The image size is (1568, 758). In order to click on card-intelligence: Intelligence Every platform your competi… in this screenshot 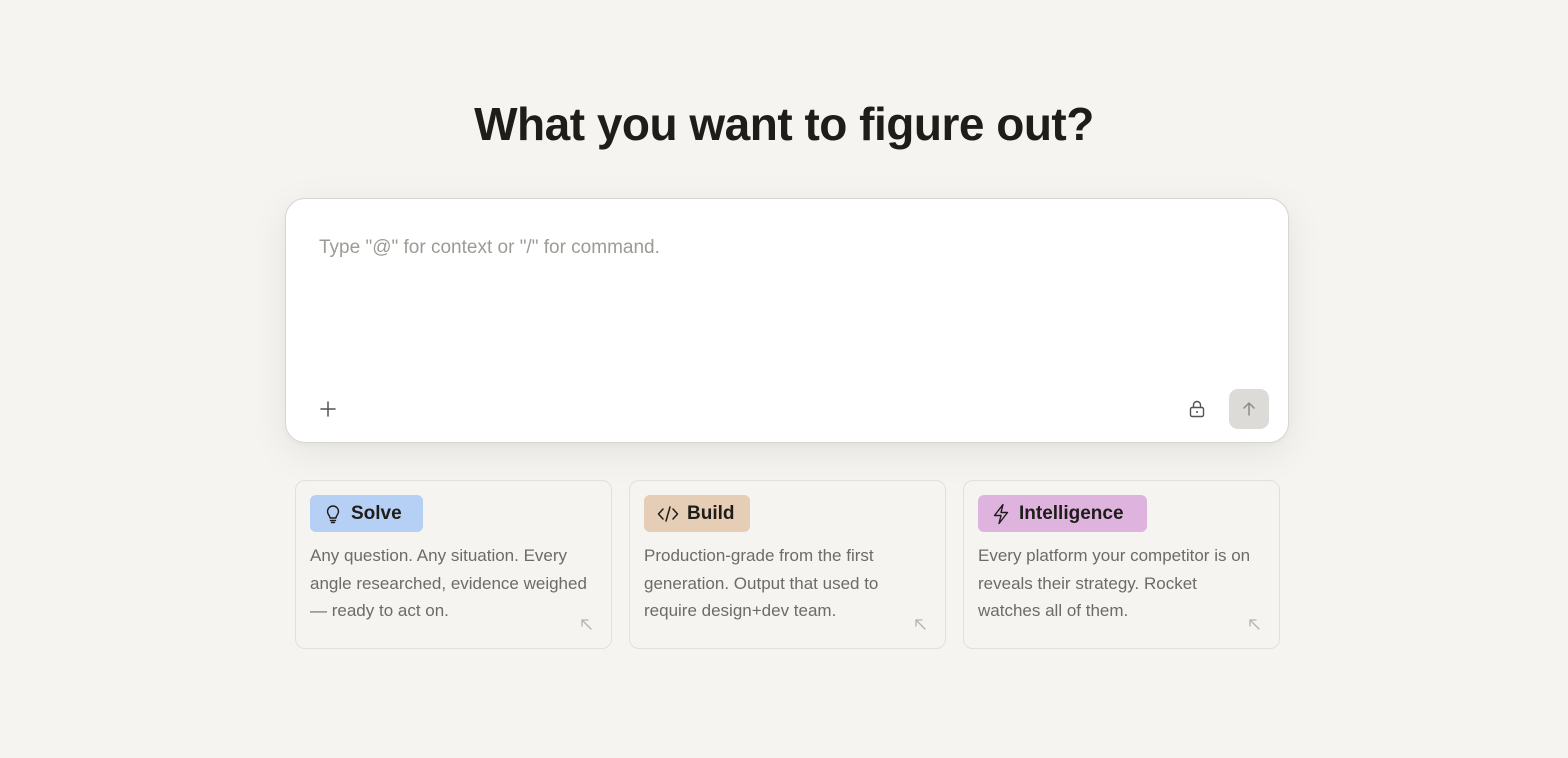, I will do `click(1121, 564)`.